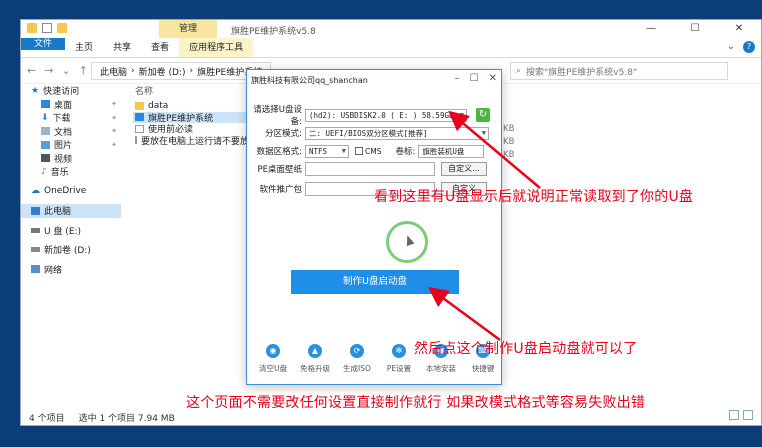 The height and width of the screenshot is (447, 762). What do you see at coordinates (35, 269) in the screenshot?
I see `network-icon` at bounding box center [35, 269].